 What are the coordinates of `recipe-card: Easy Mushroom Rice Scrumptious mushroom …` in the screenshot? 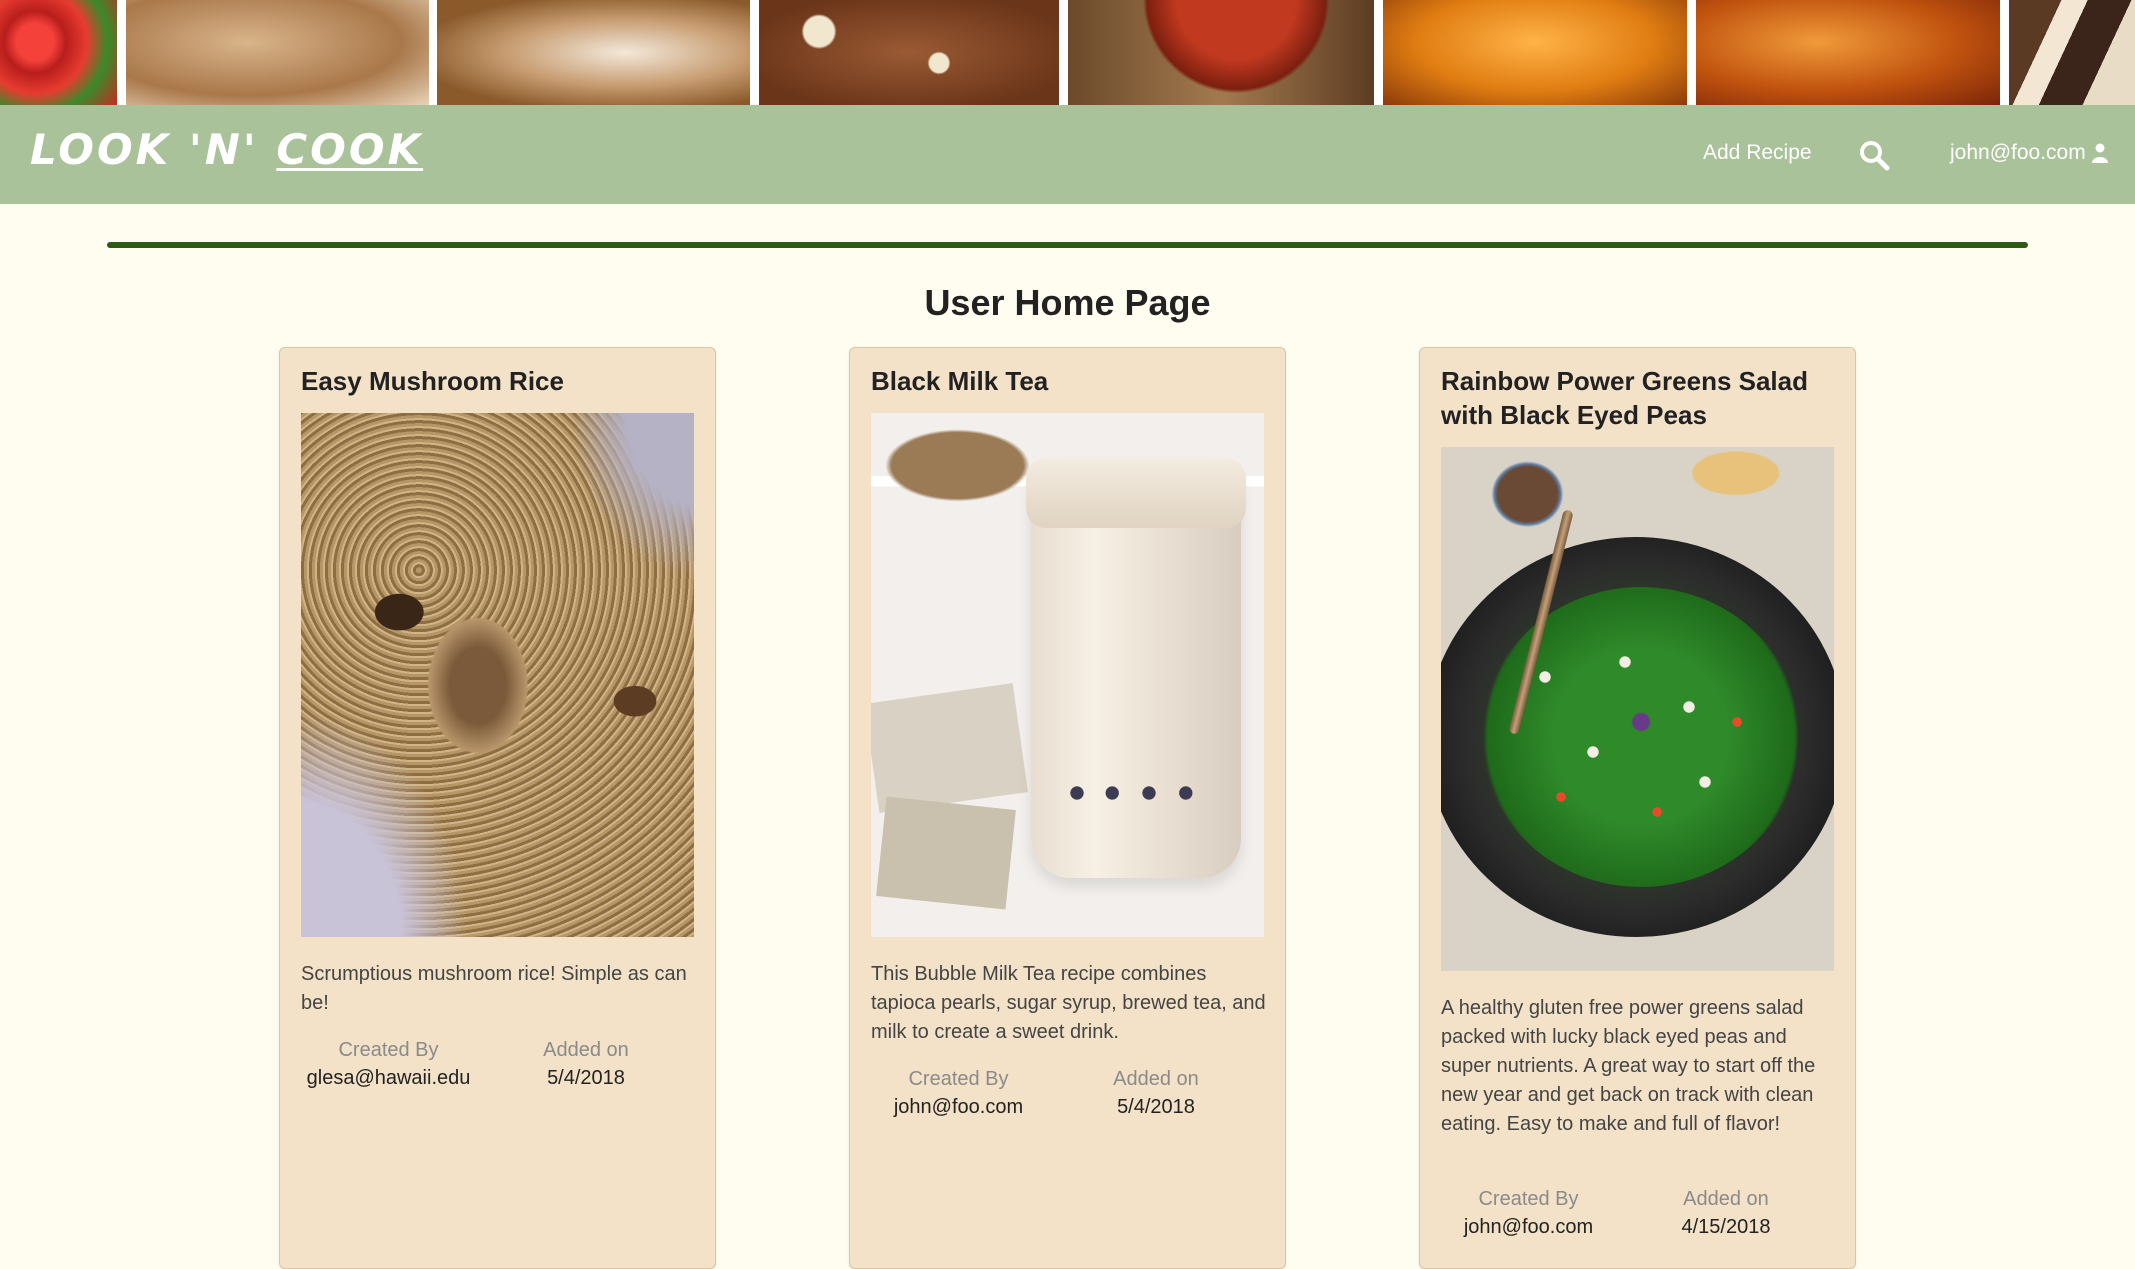 It's located at (497, 808).